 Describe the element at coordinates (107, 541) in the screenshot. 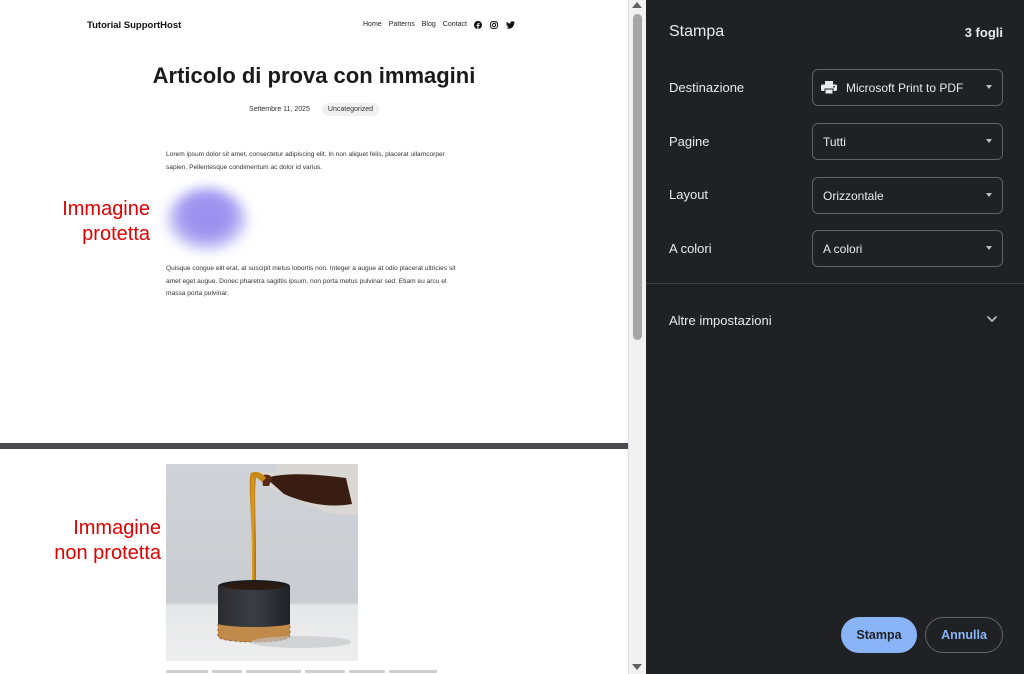

I see `annotation-unprotected-image: Immagine non protetta` at that location.